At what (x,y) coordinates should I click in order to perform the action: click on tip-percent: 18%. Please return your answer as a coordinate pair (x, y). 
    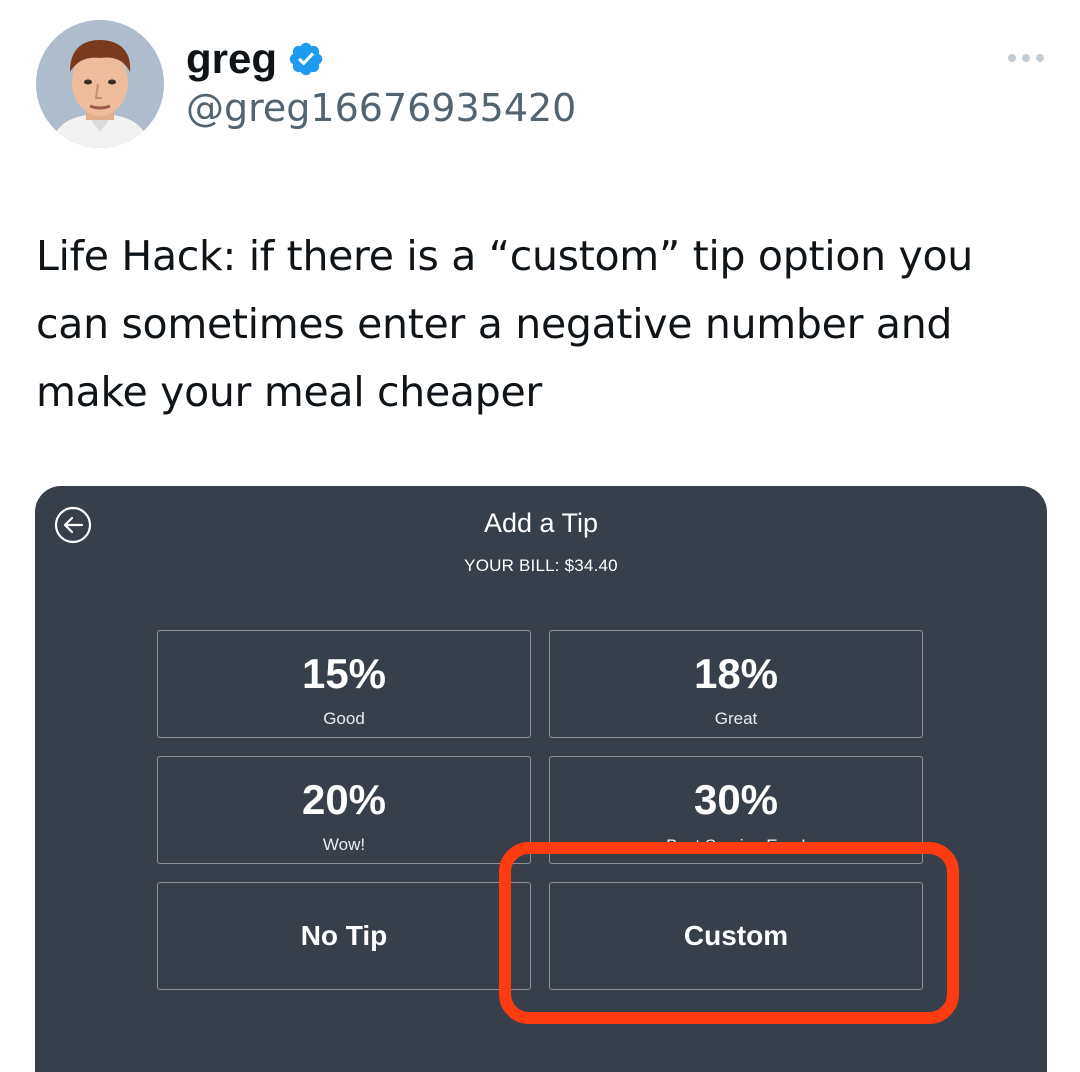
    Looking at the image, I should click on (736, 673).